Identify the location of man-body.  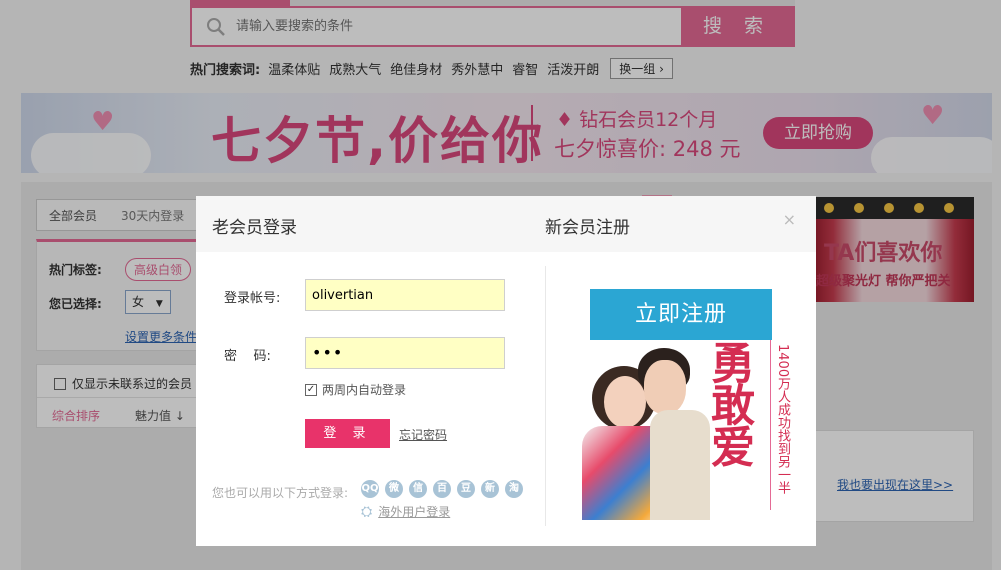
(680, 465).